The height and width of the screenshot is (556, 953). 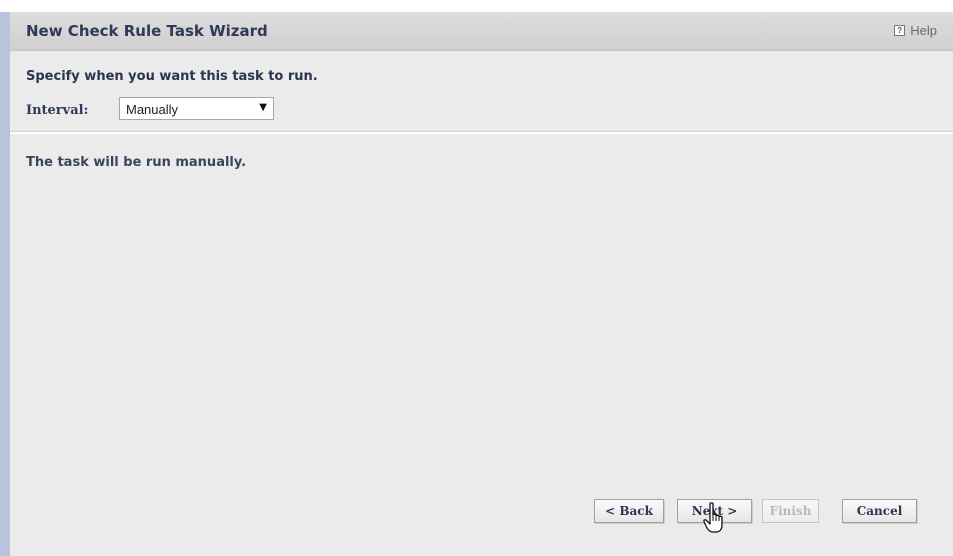 What do you see at coordinates (713, 517) in the screenshot?
I see `hand-pointer-icon` at bounding box center [713, 517].